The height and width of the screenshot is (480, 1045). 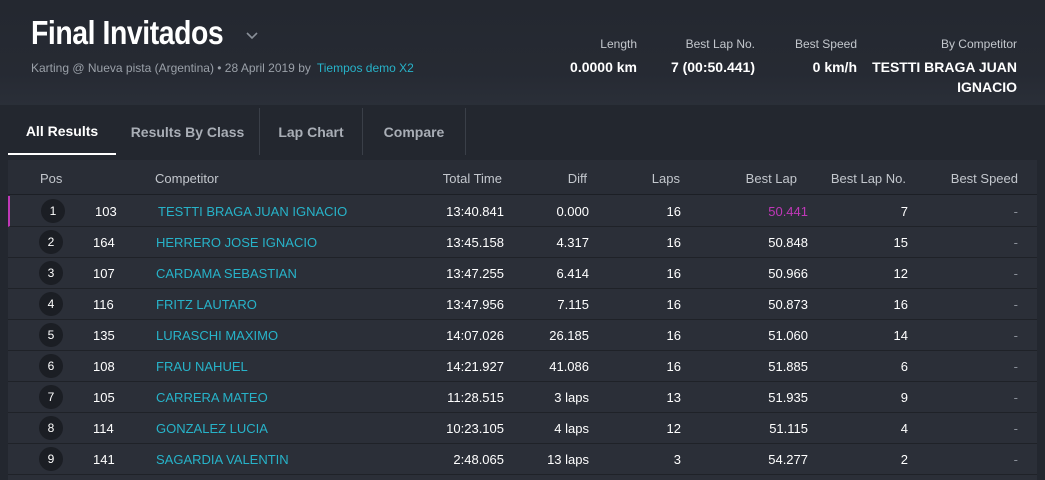 I want to click on tab-lap-chart: Lap Chart, so click(x=311, y=131).